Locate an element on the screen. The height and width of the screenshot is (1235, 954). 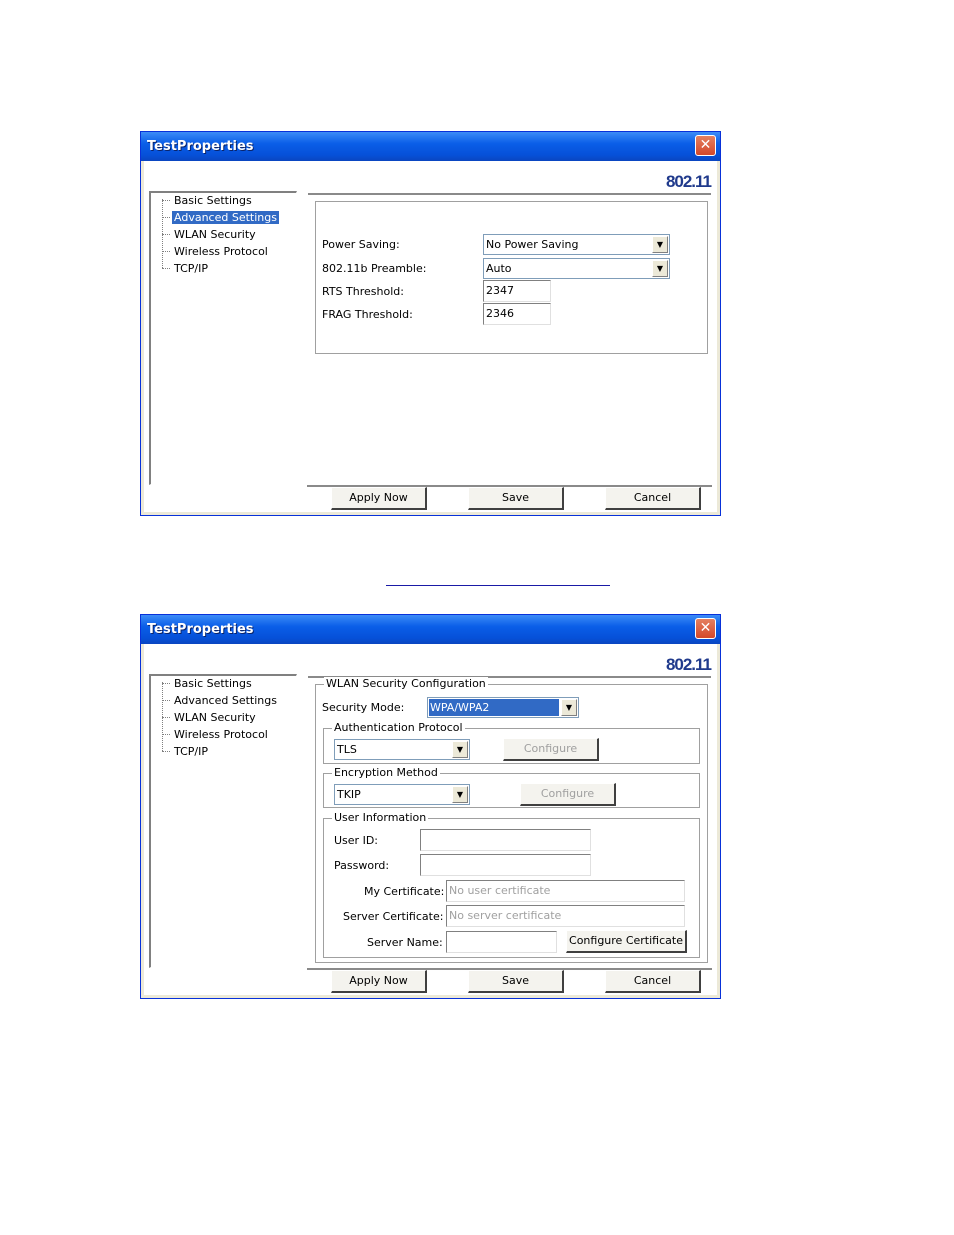
rts-threshold-value: 2347 is located at coordinates (500, 290).